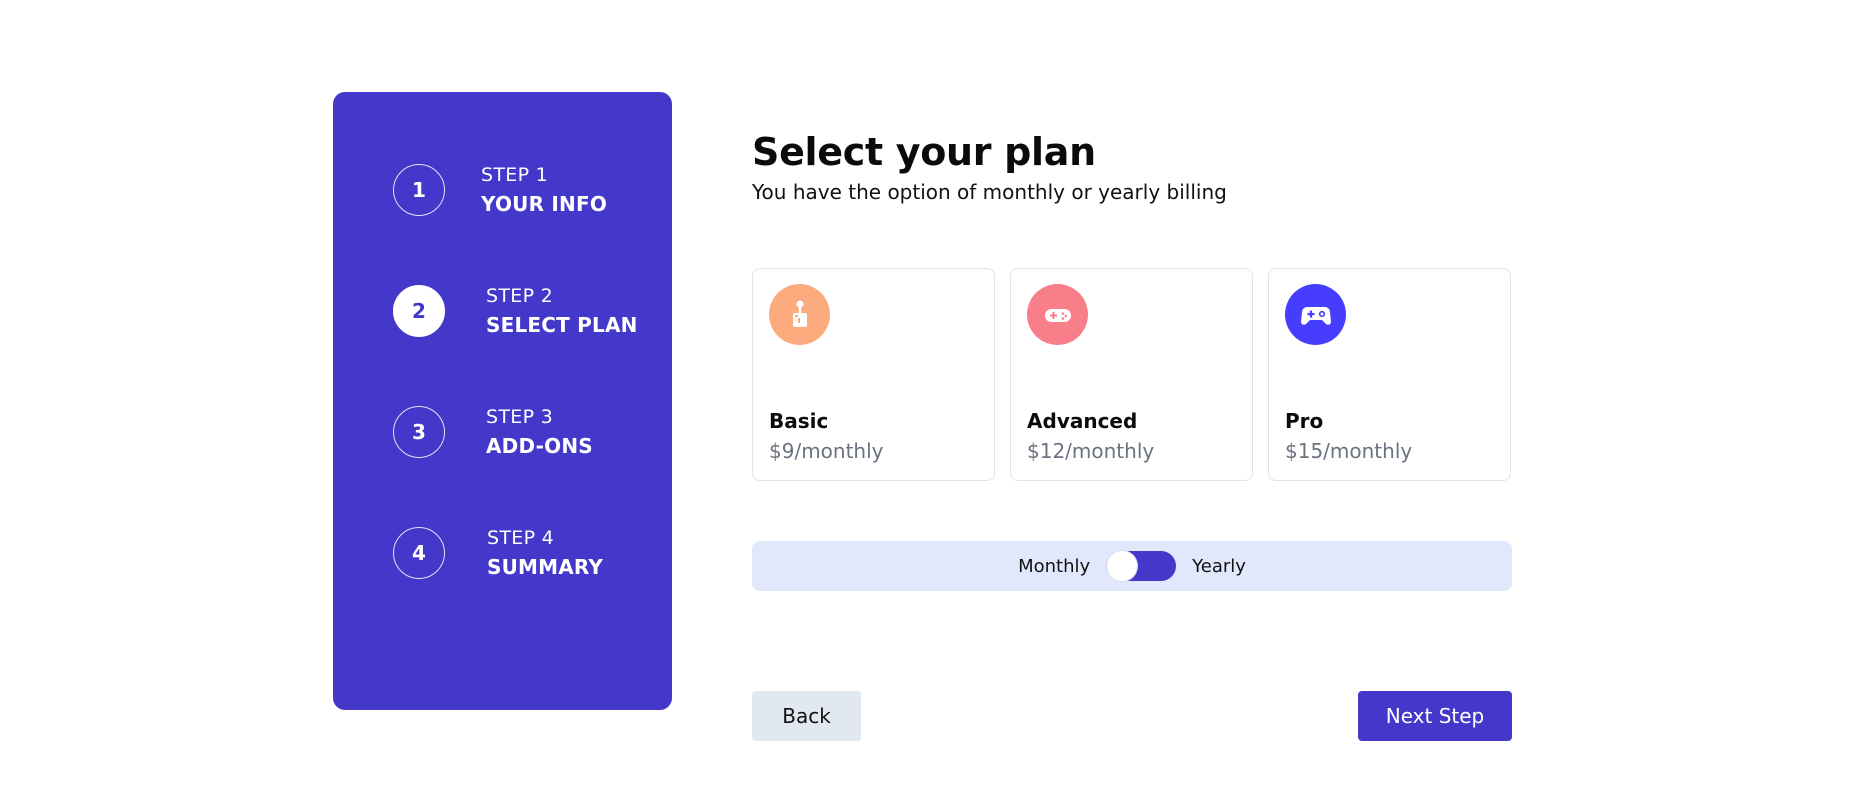  Describe the element at coordinates (924, 152) in the screenshot. I see `page-title: Select your plan` at that location.